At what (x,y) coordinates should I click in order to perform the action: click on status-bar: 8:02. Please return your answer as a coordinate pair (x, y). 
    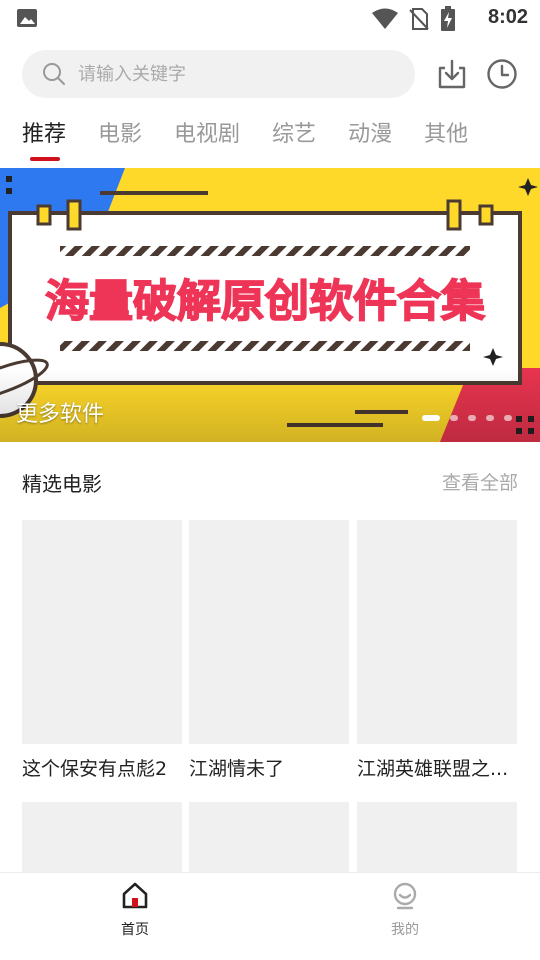
    Looking at the image, I should click on (270, 18).